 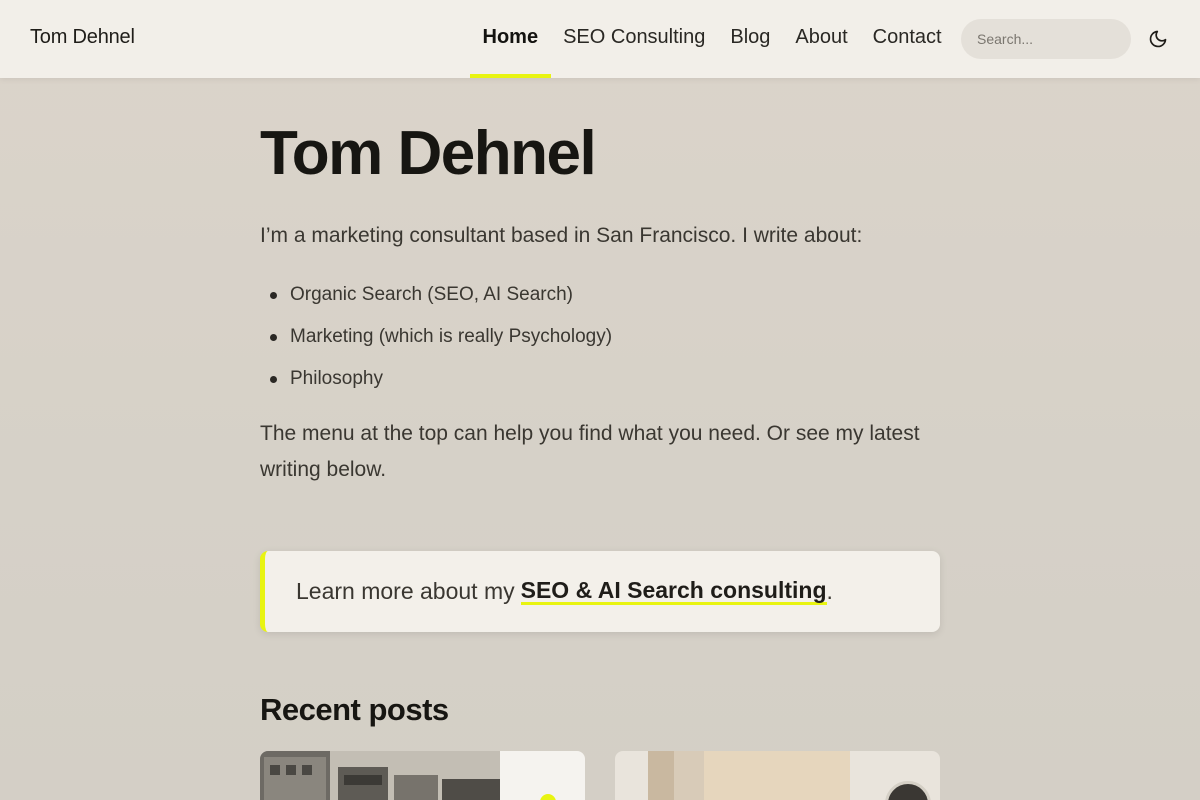 What do you see at coordinates (440, 303) in the screenshot?
I see `topic-item: Organic Search (SEO, AI Search)` at bounding box center [440, 303].